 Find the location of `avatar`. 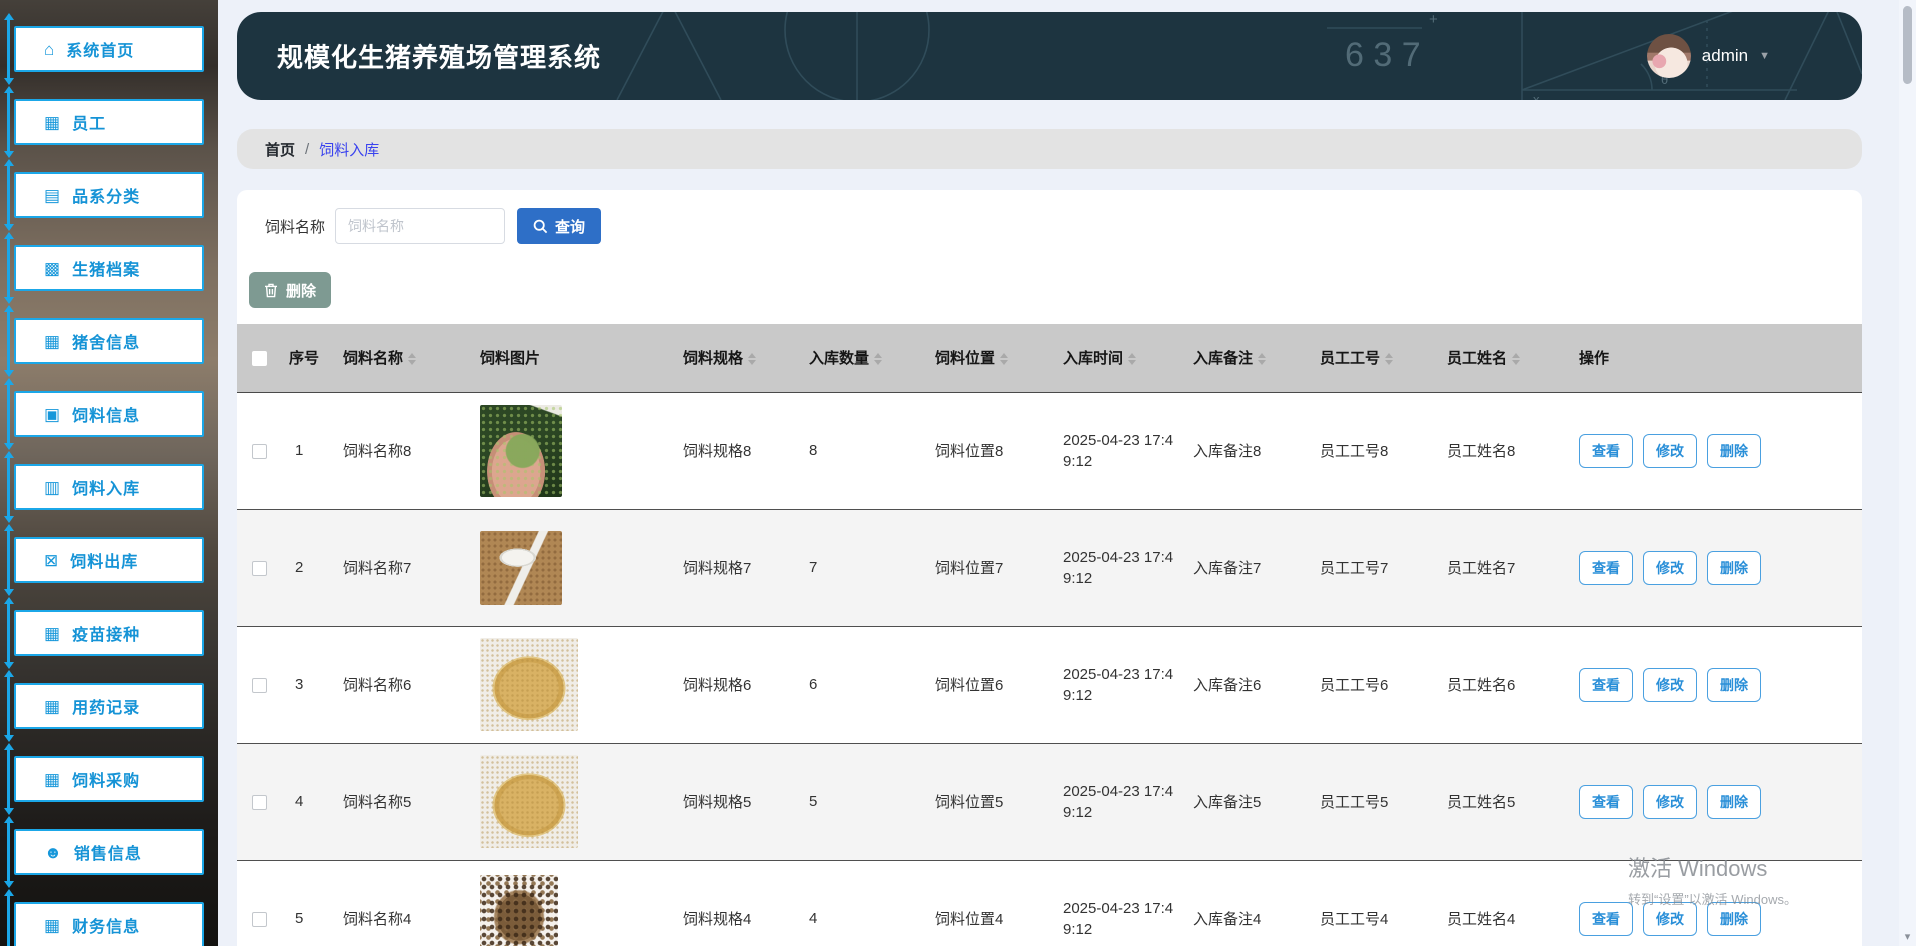

avatar is located at coordinates (1668, 56).